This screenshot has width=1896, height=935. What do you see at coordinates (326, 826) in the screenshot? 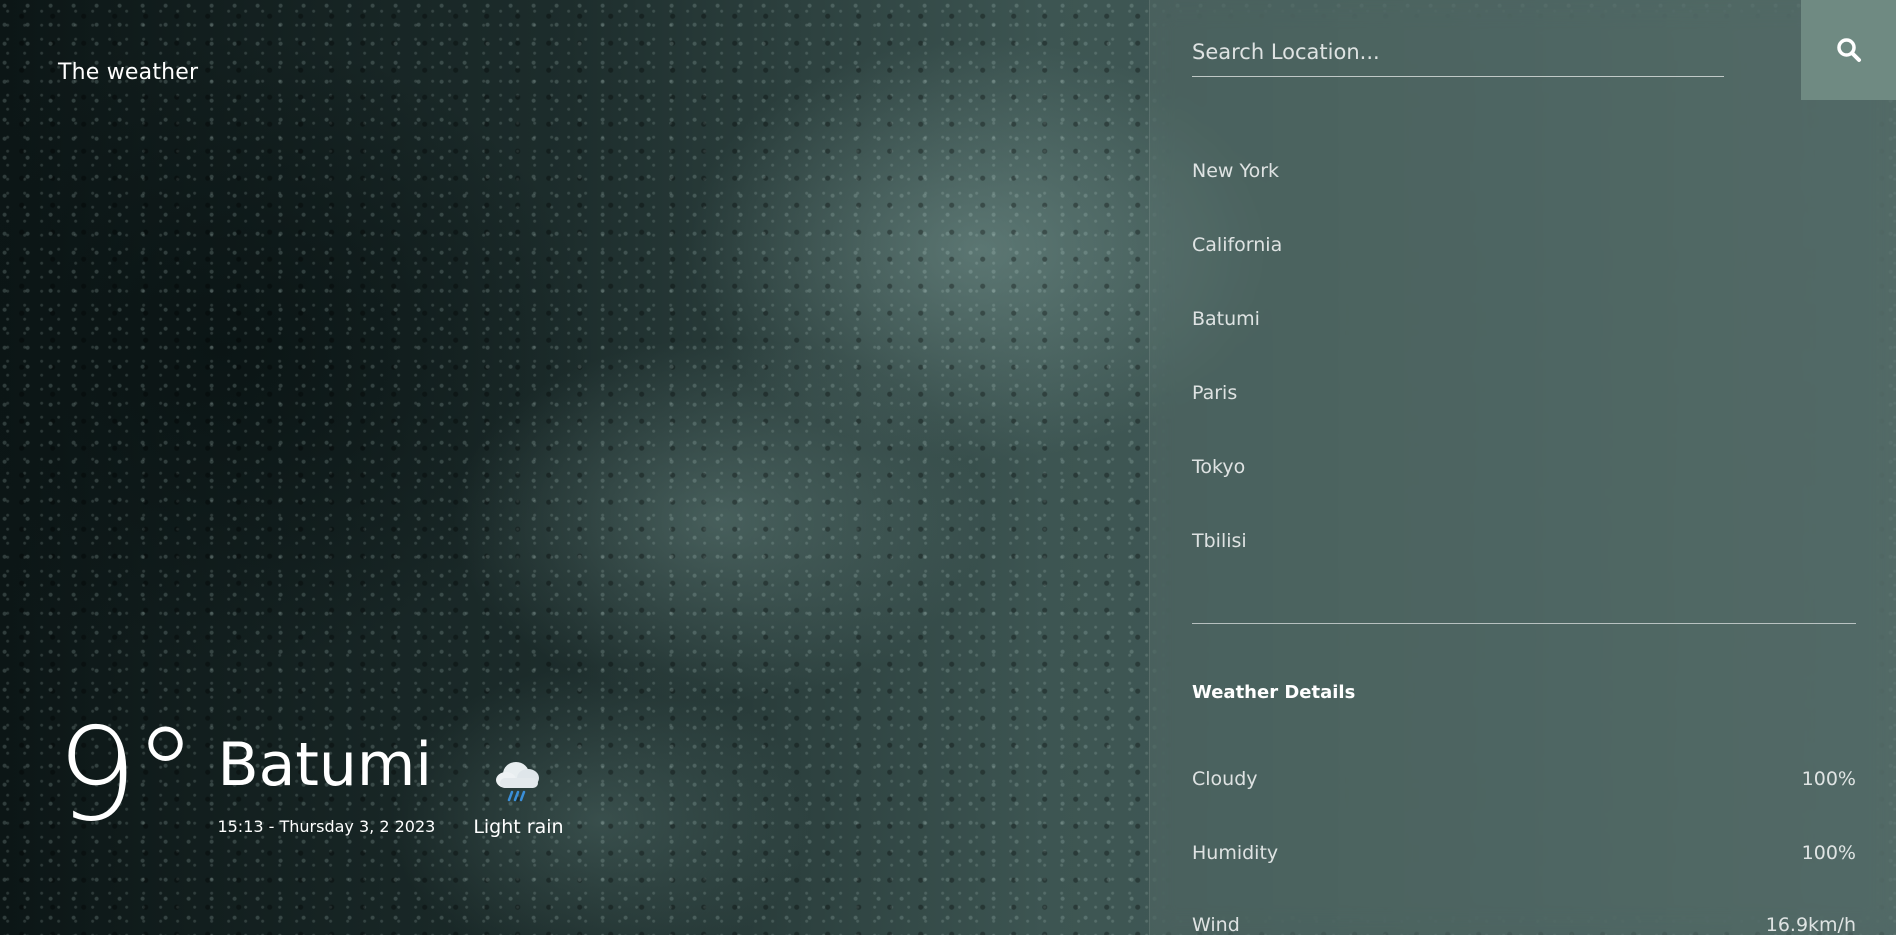
I see `date-time: 15:13 - Thursday 3, 2 2023` at bounding box center [326, 826].